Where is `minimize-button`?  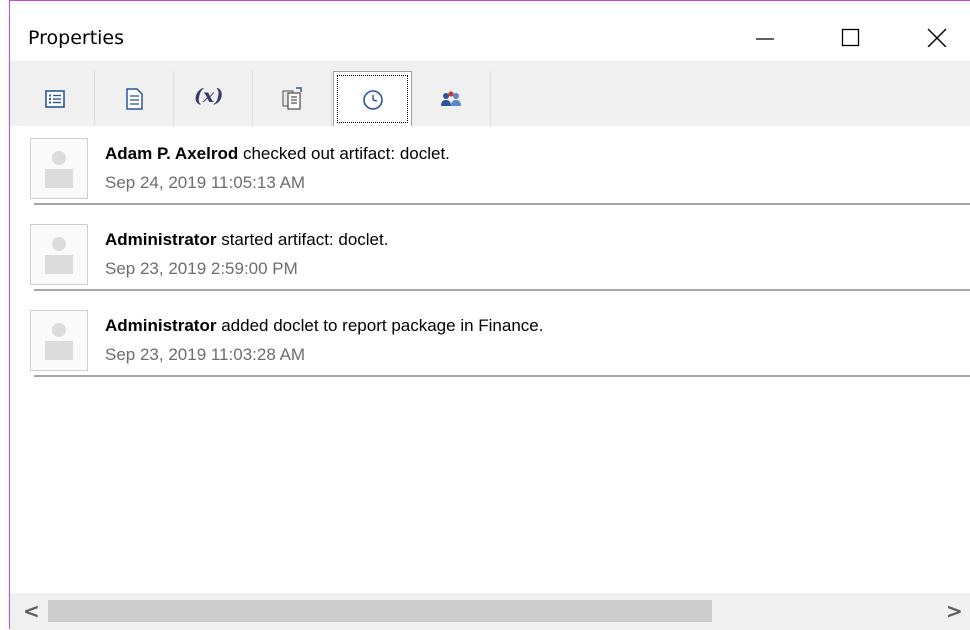 minimize-button is located at coordinates (765, 37).